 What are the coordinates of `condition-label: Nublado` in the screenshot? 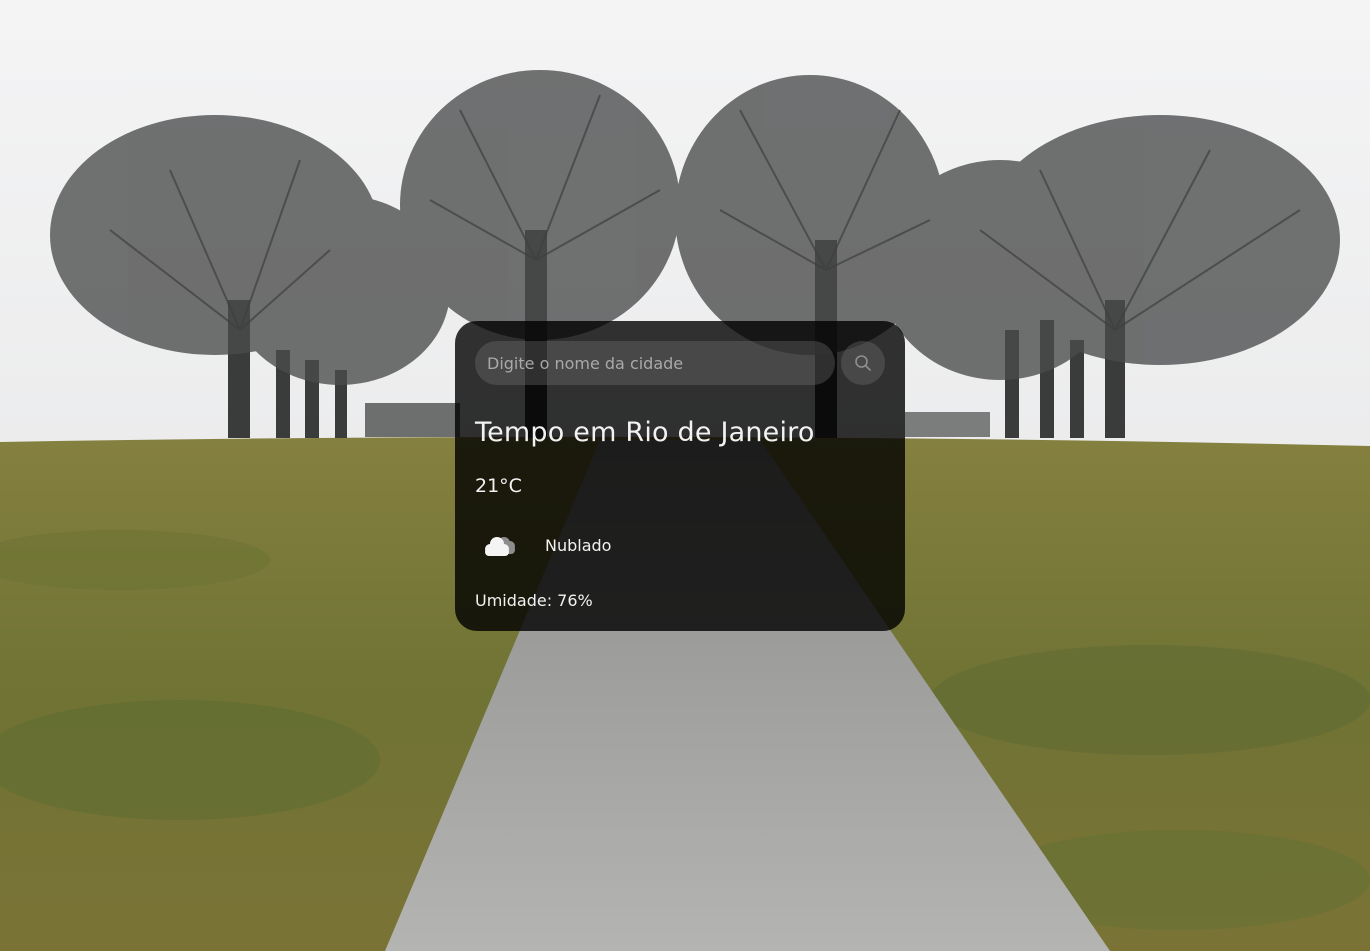 It's located at (578, 545).